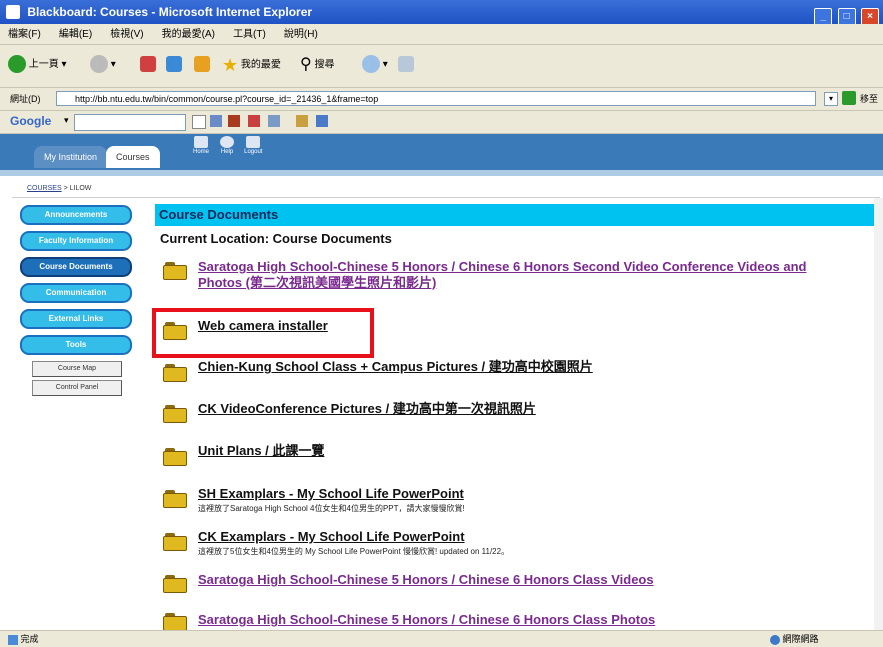  What do you see at coordinates (301, 34) in the screenshot?
I see `menu-help: 說明(H)` at bounding box center [301, 34].